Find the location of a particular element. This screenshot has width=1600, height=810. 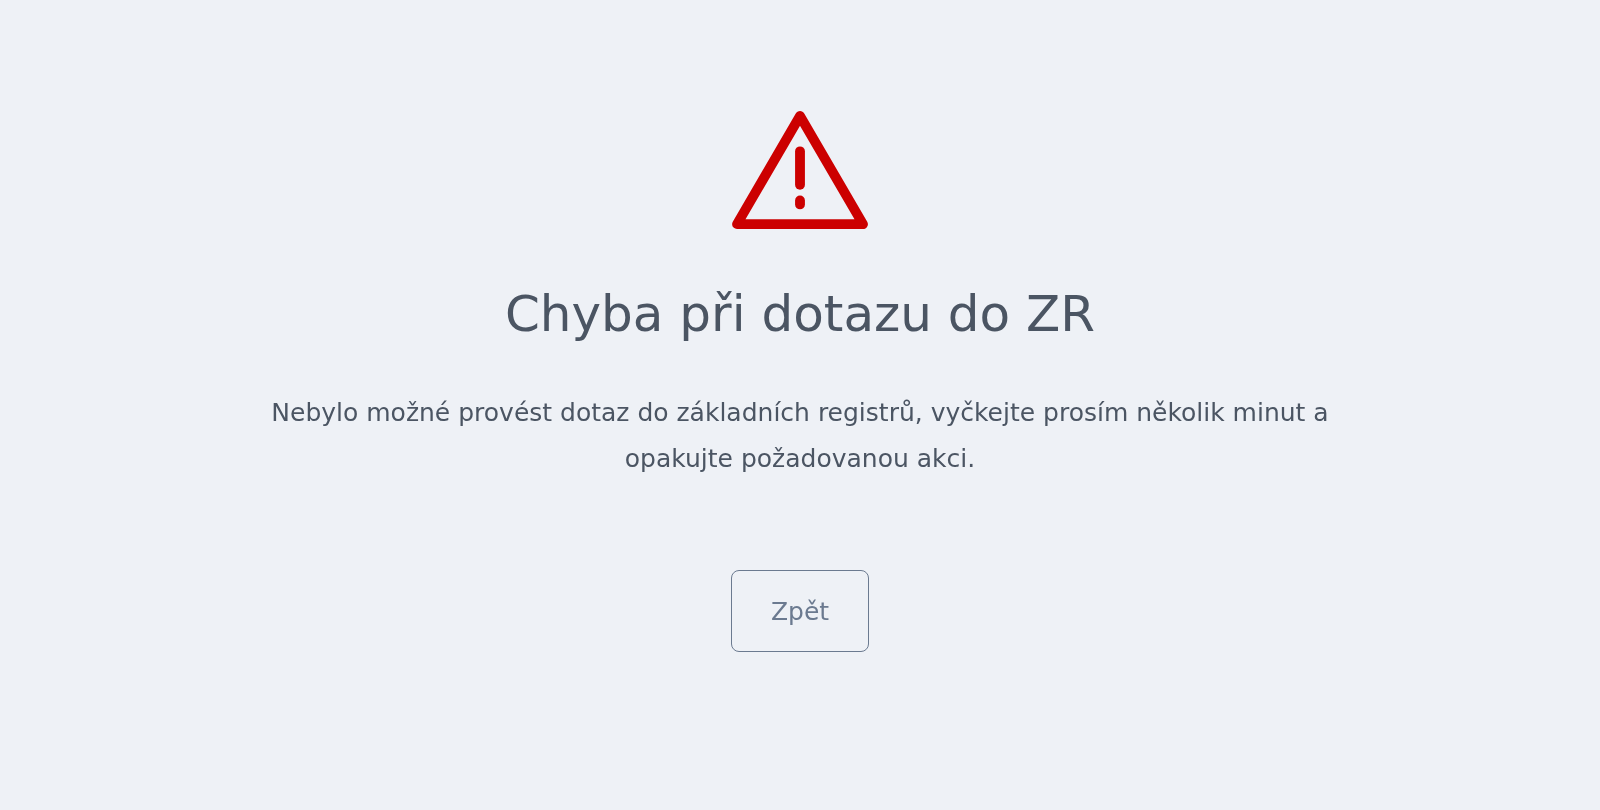

back-button: Zpět is located at coordinates (800, 611).